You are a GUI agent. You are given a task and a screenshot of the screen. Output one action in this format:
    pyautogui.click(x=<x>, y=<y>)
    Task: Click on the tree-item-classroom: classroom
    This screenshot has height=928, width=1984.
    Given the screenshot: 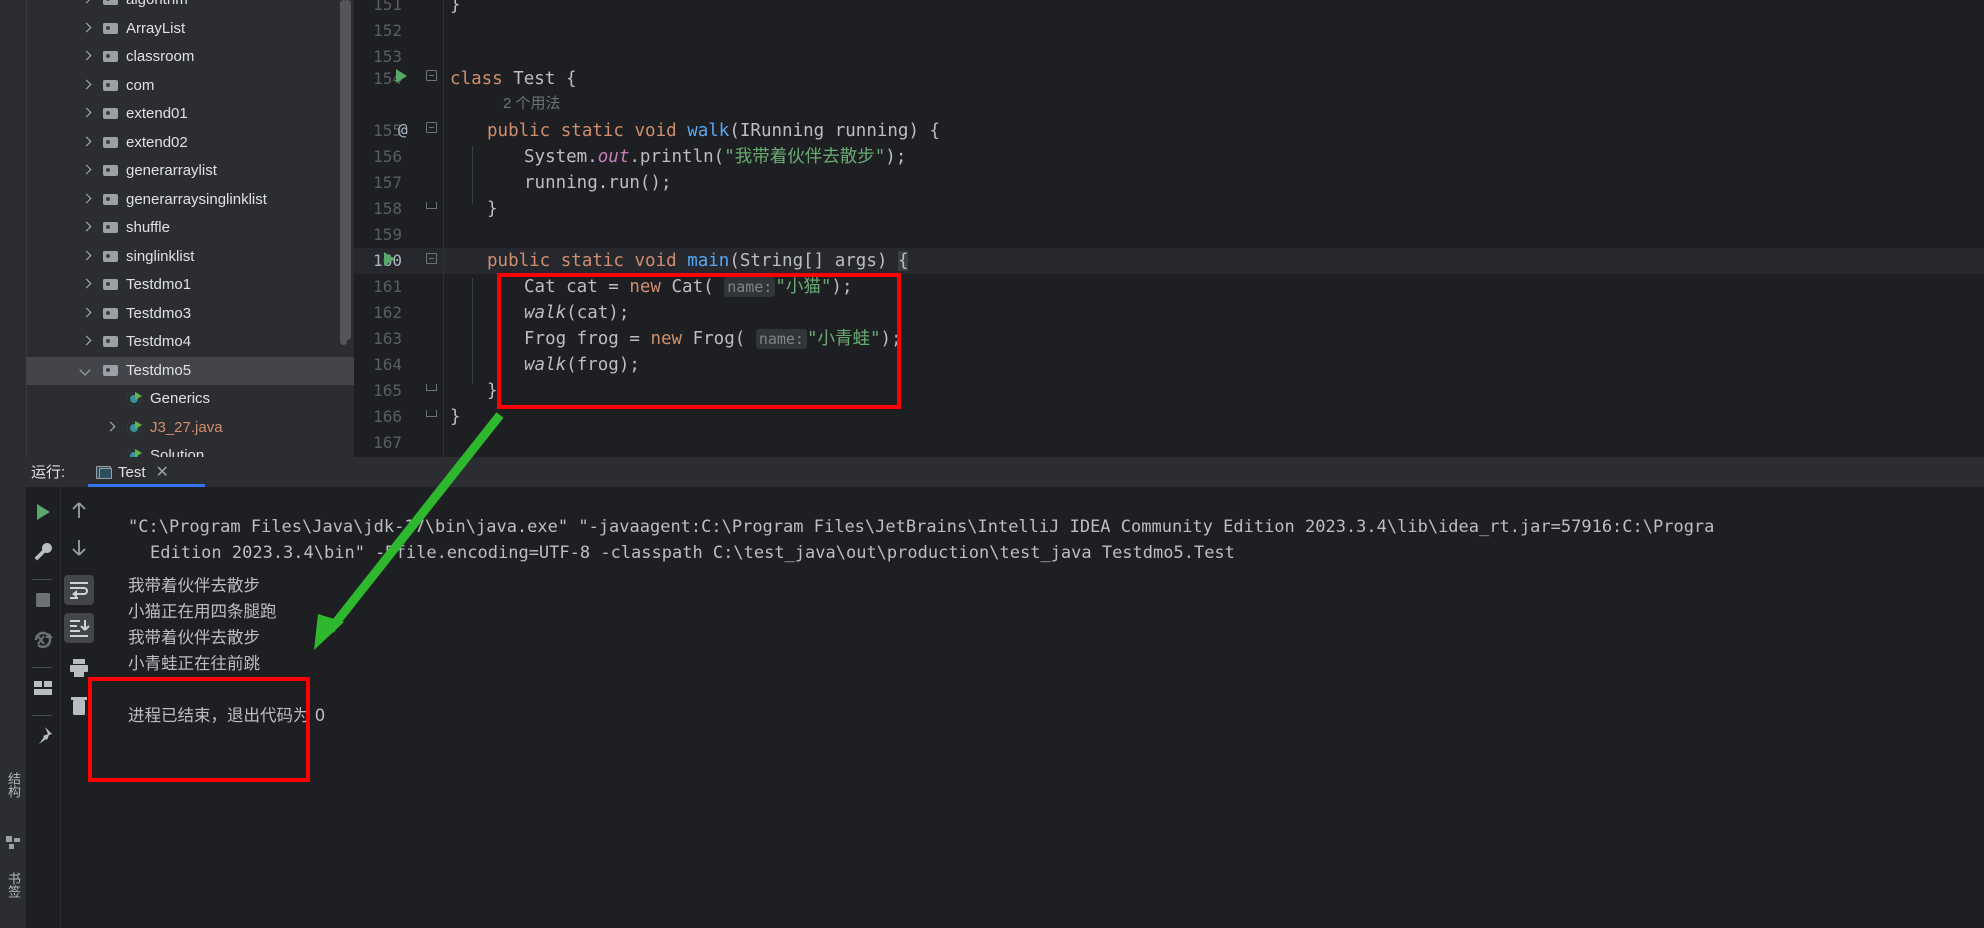 What is the action you would take?
    pyautogui.click(x=190, y=57)
    